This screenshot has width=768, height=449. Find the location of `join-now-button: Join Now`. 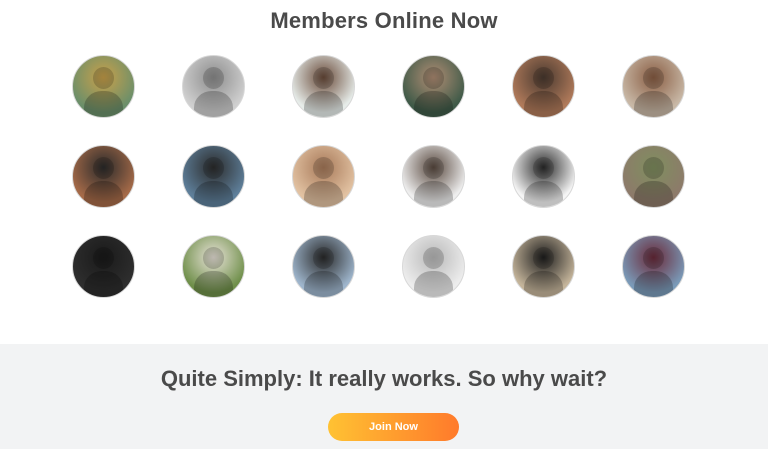

join-now-button: Join Now is located at coordinates (393, 427).